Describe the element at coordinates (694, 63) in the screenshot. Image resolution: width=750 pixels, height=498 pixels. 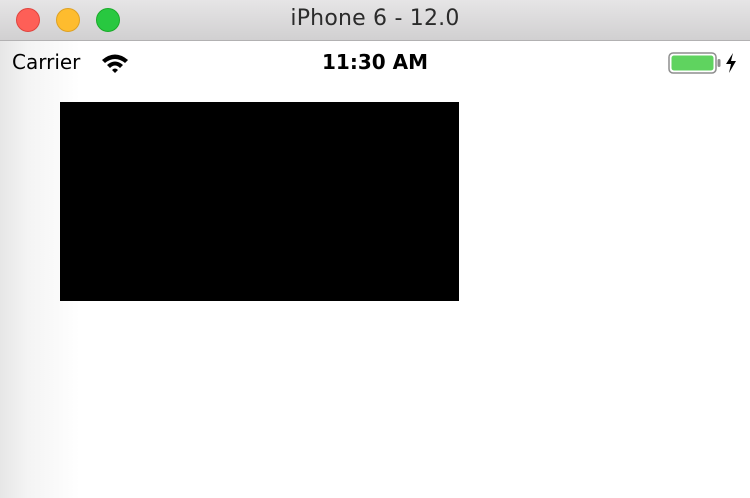
I see `battery-icon` at that location.